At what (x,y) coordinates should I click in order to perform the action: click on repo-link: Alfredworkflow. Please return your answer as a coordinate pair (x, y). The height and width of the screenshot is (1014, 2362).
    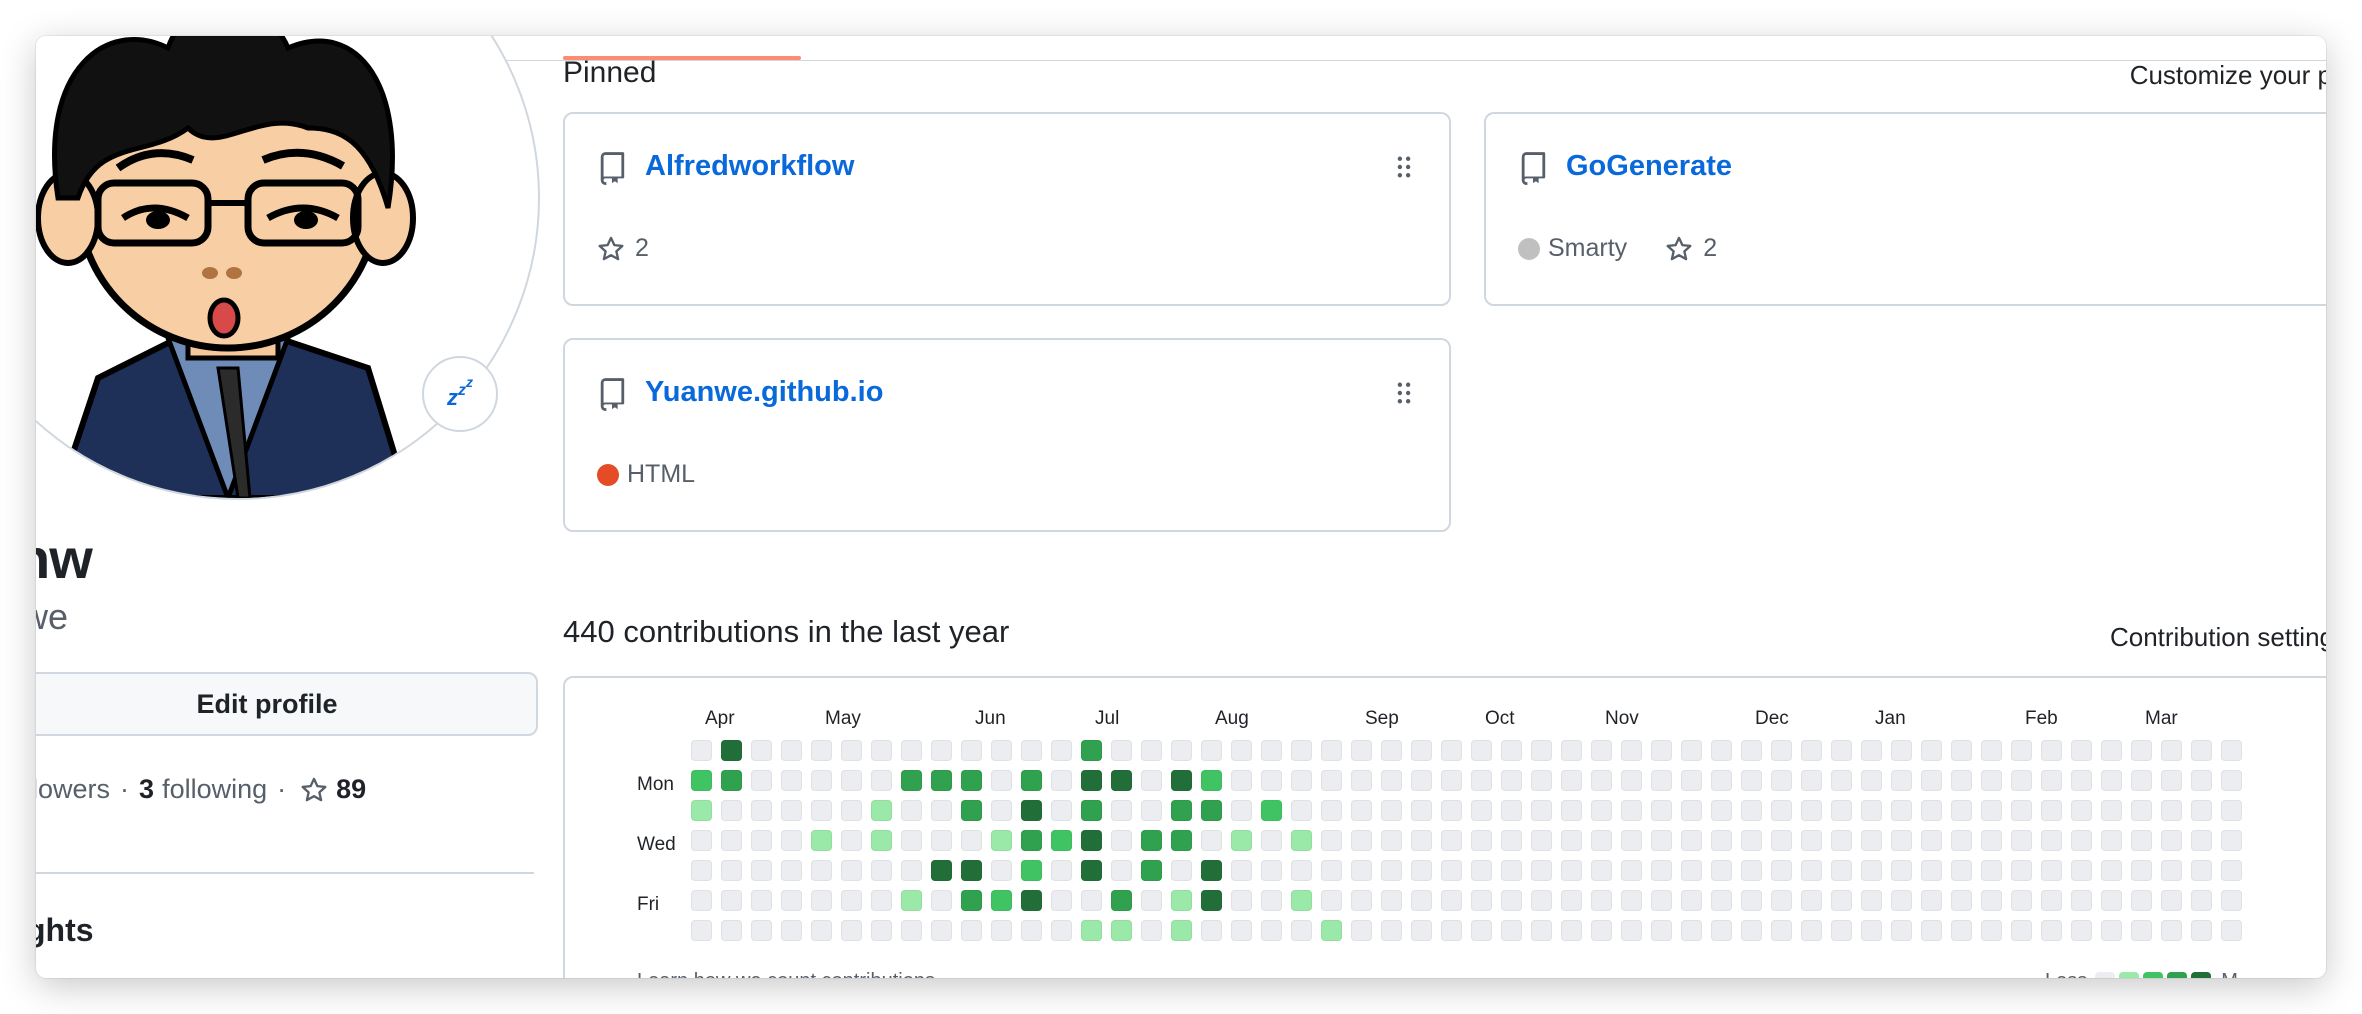
    Looking at the image, I should click on (749, 166).